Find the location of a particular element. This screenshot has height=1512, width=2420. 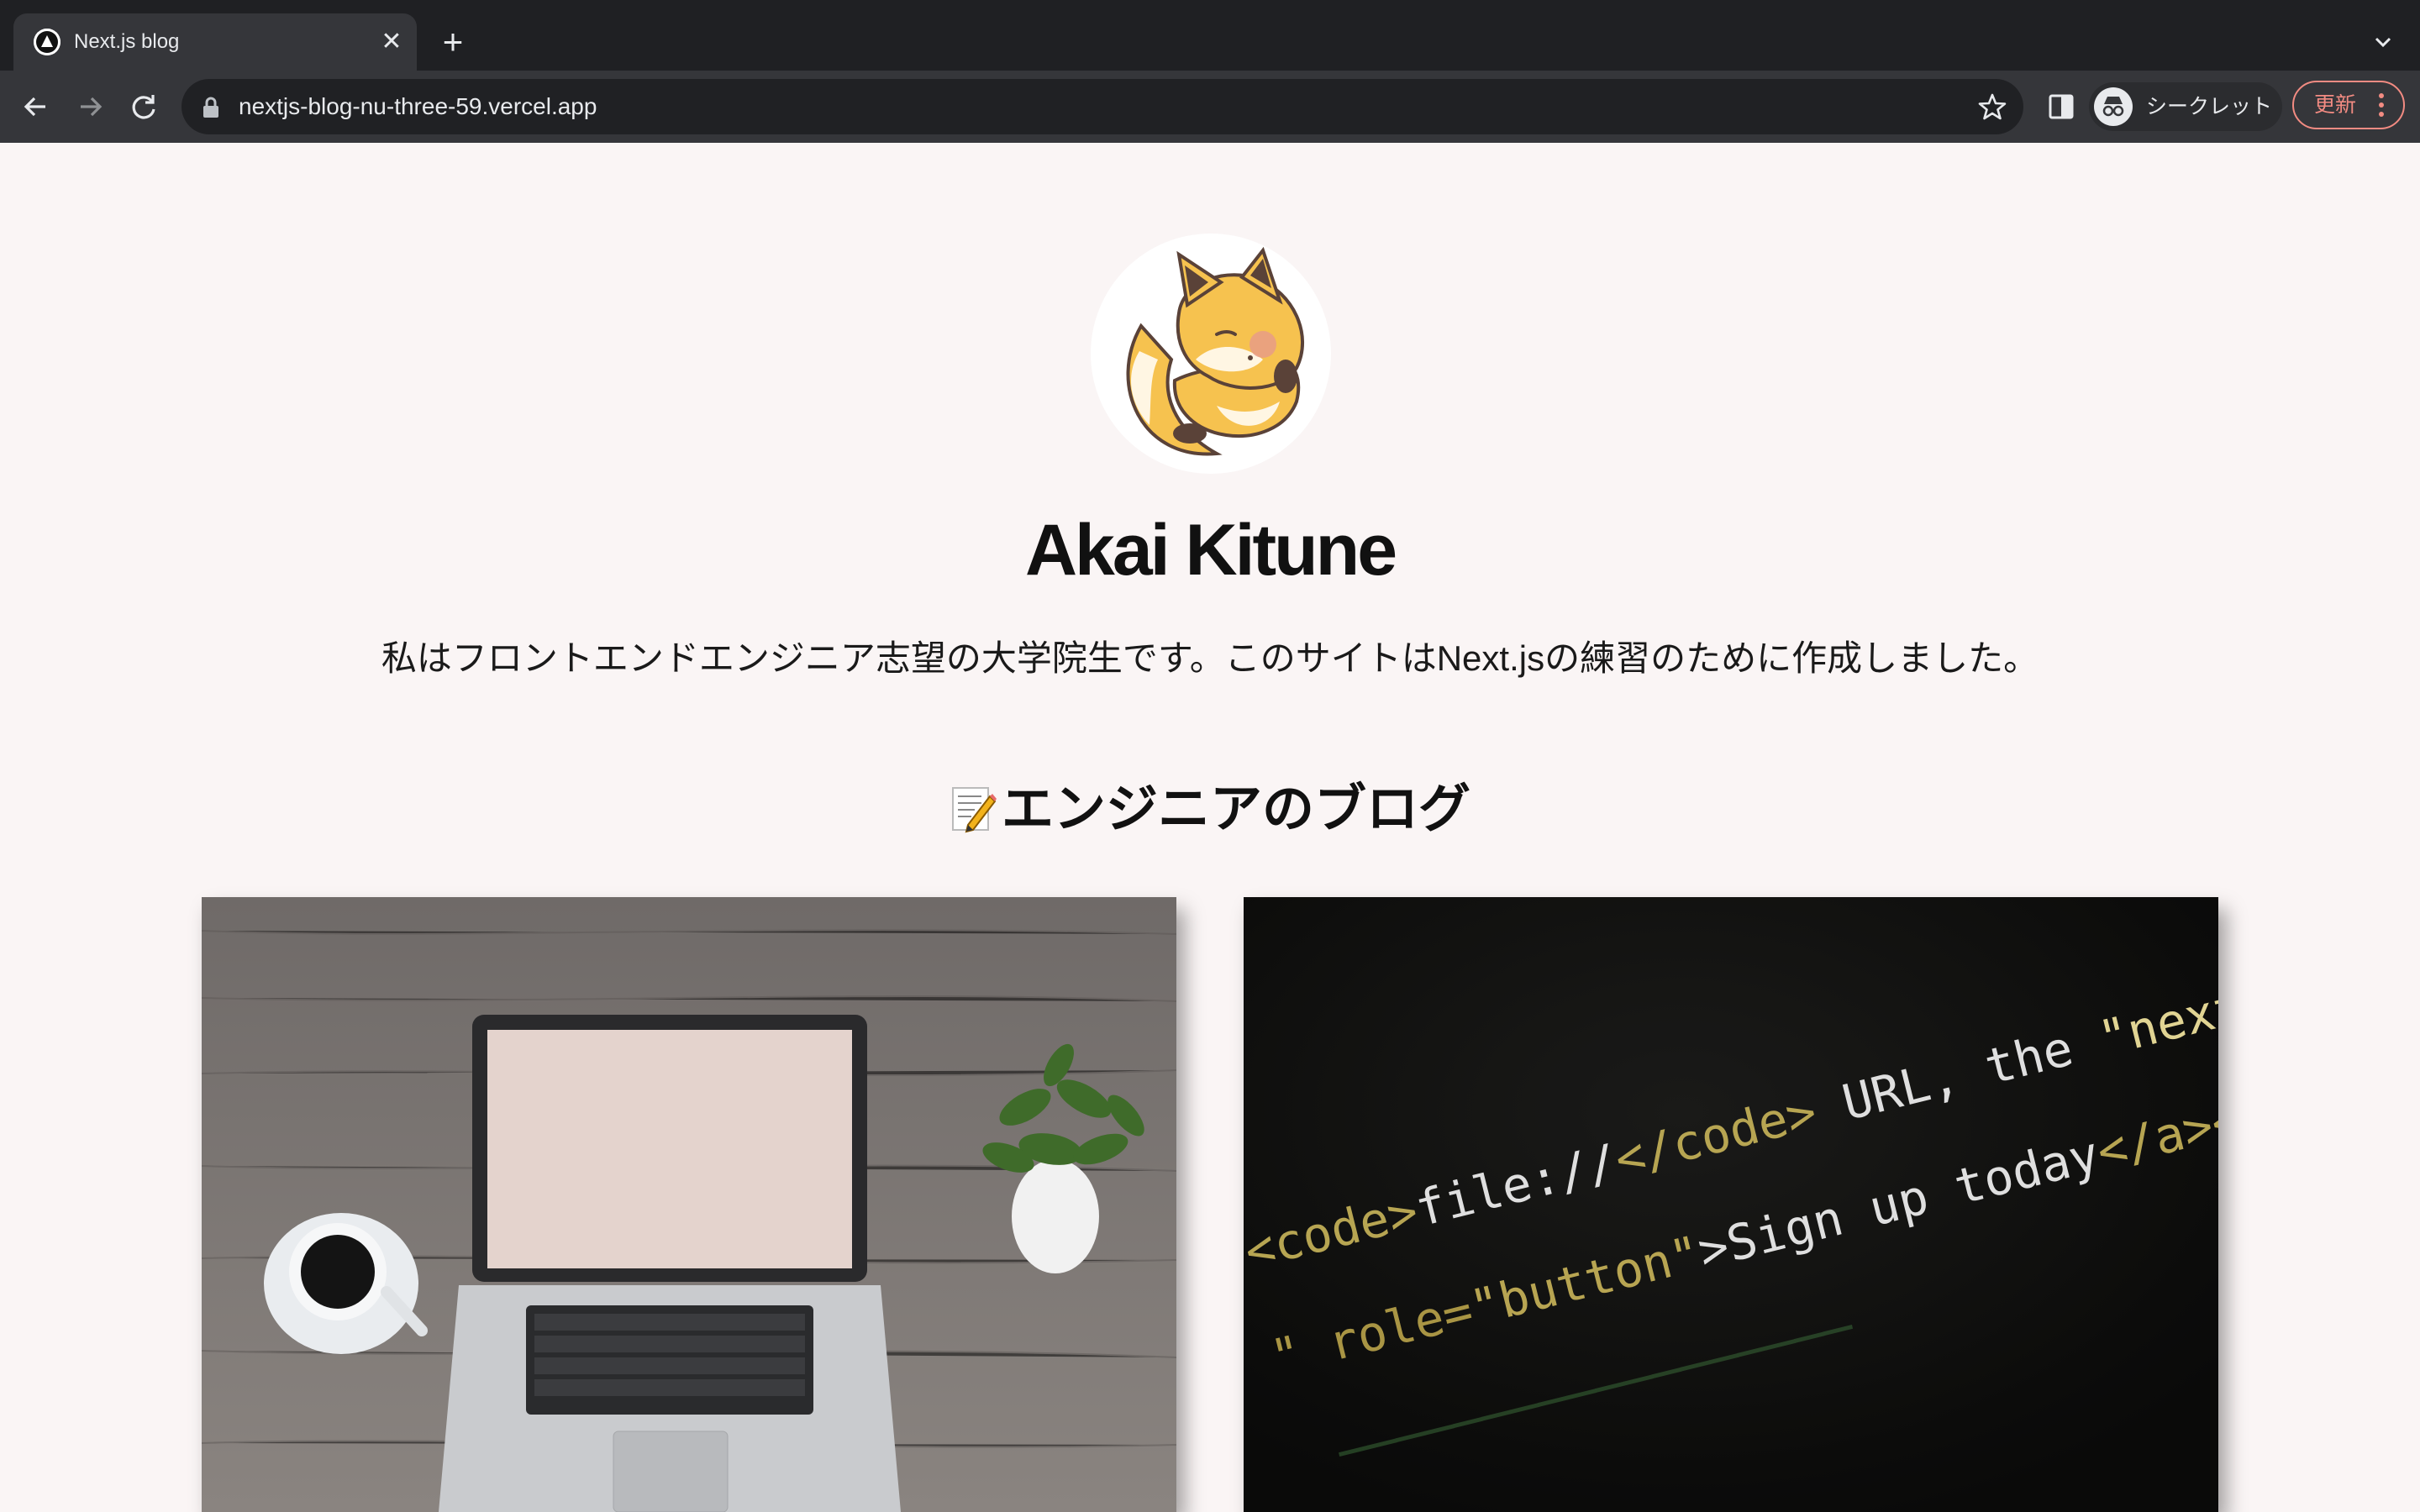

tab-search-chevron-icon is located at coordinates (2383, 42).